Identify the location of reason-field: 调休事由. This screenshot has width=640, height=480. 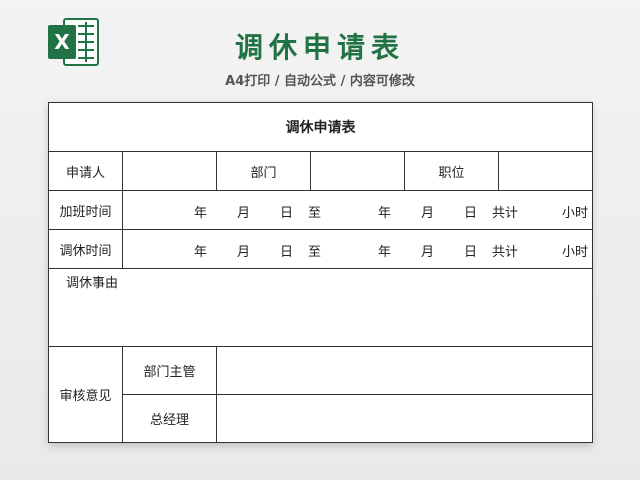
(320, 307).